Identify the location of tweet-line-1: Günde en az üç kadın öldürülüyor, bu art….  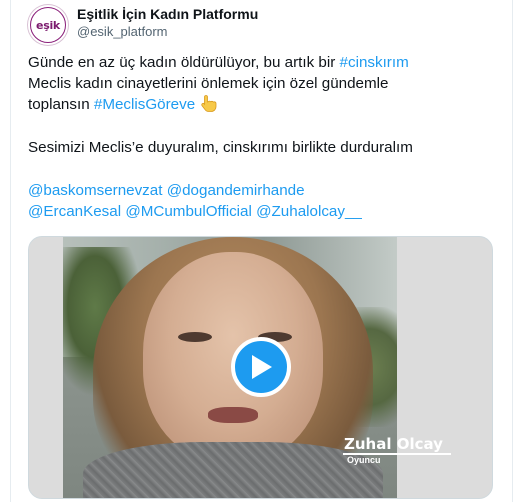
(263, 62).